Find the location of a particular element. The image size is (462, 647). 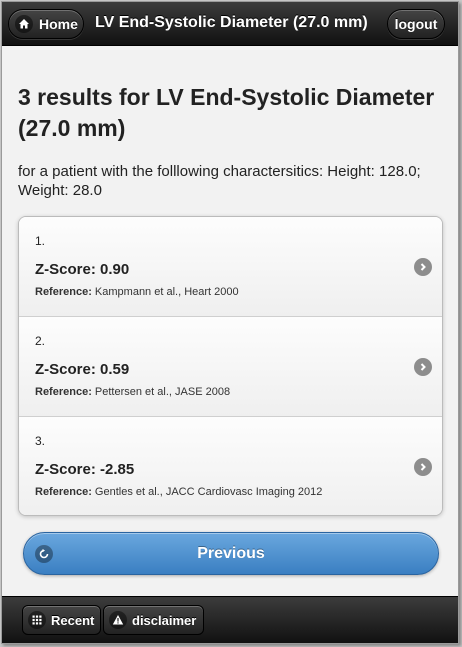

page-title: LV End-Systolic Diameter (27.0 mm) is located at coordinates (231, 22).